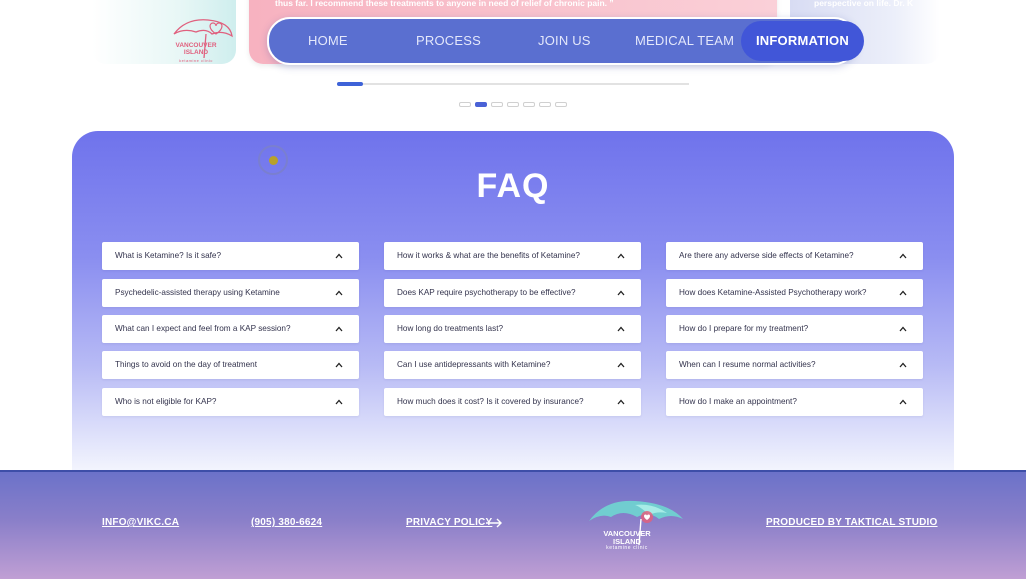 The width and height of the screenshot is (1026, 579). I want to click on nav-join-us: JOIN US, so click(564, 41).